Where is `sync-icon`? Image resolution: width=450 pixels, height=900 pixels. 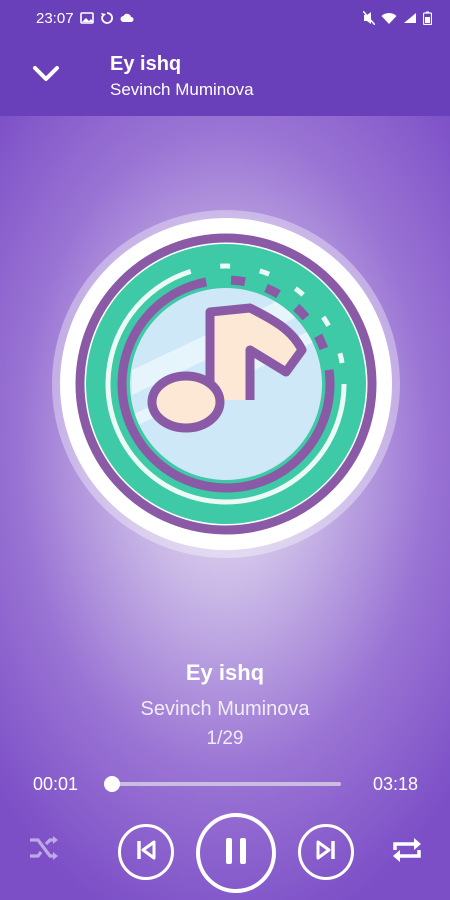
sync-icon is located at coordinates (107, 18).